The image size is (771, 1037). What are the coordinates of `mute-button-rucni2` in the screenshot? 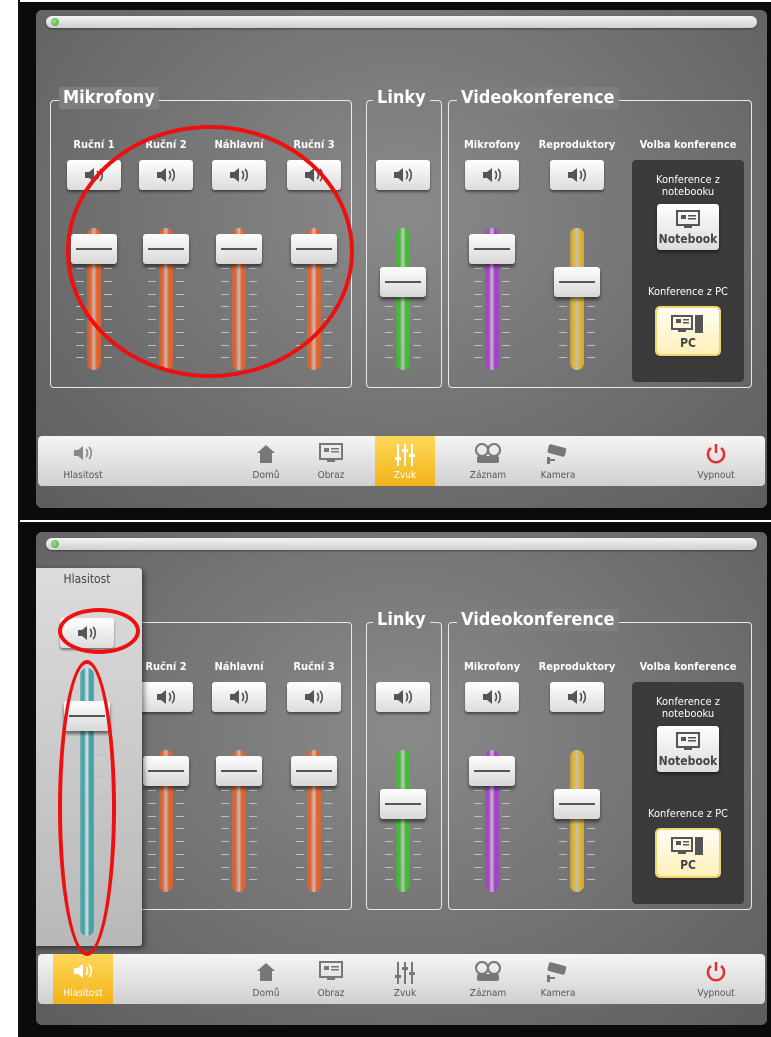 It's located at (166, 697).